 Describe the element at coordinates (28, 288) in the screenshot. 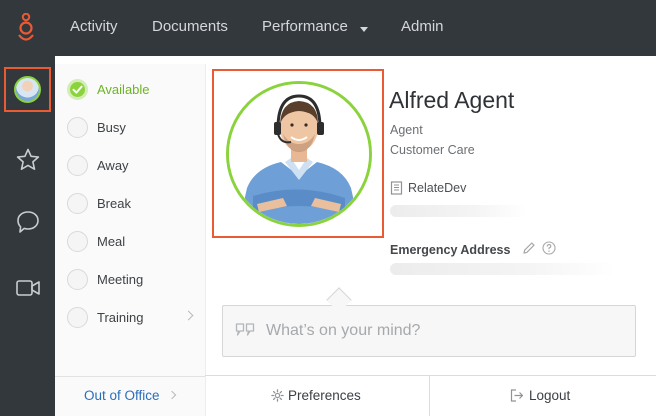

I see `video-camera-icon` at that location.